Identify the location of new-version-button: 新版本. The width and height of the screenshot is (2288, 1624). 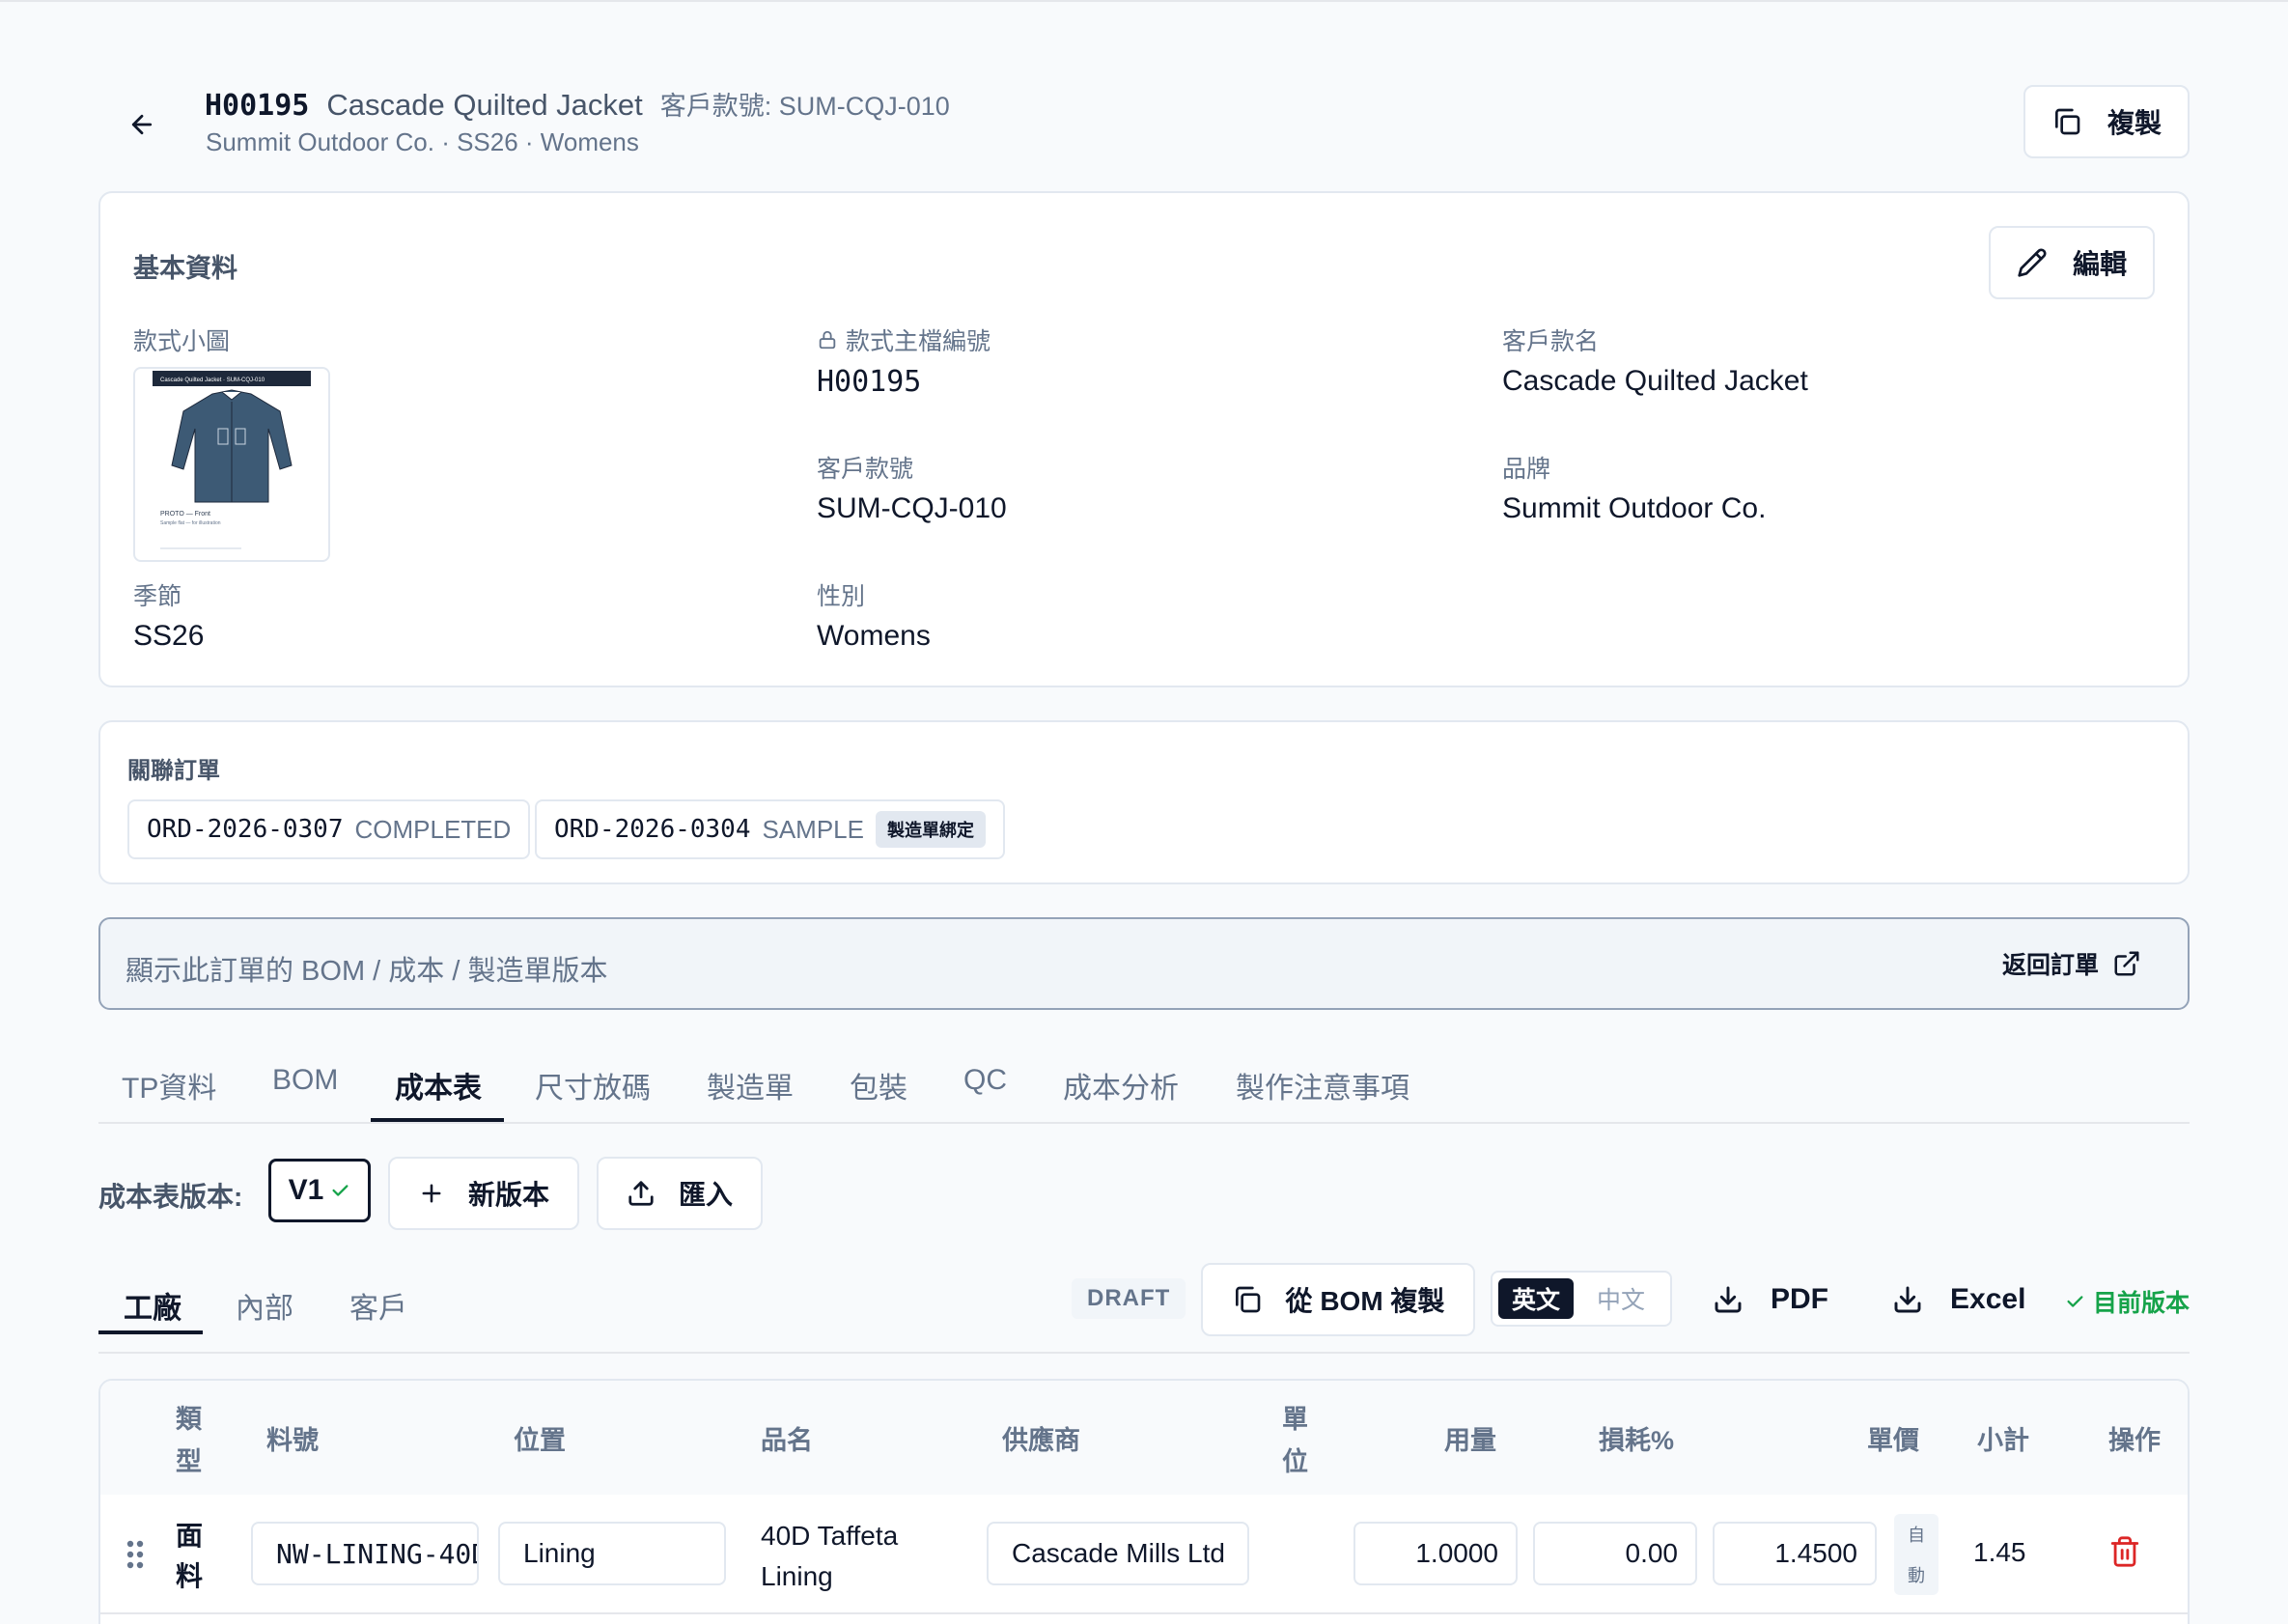
(483, 1193).